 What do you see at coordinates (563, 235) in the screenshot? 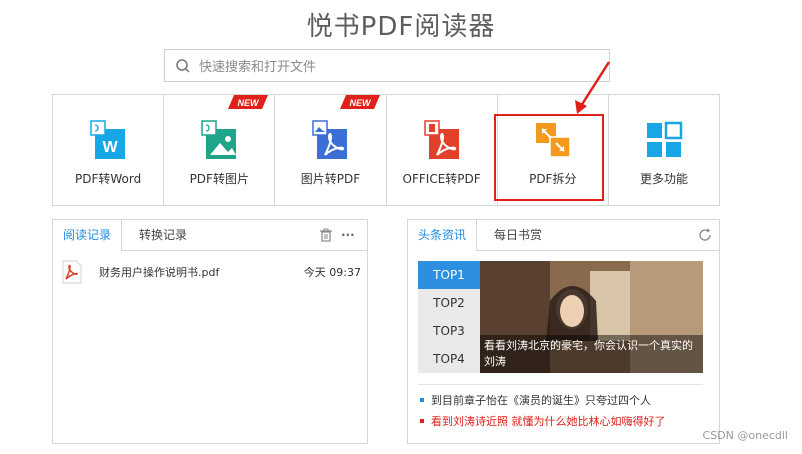
I see `news-tabs: 头条资讯 每日书赏` at bounding box center [563, 235].